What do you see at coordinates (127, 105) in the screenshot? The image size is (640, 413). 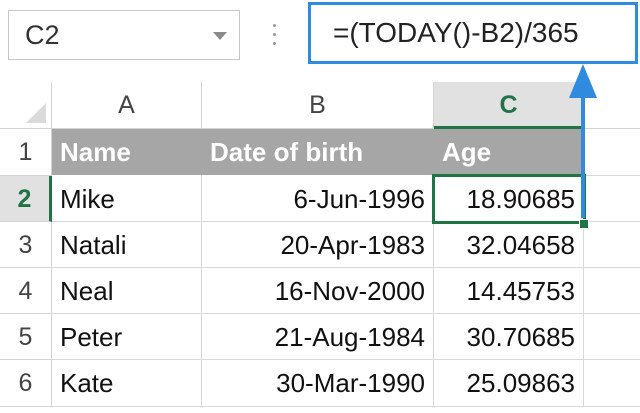 I see `column-header-a: A` at bounding box center [127, 105].